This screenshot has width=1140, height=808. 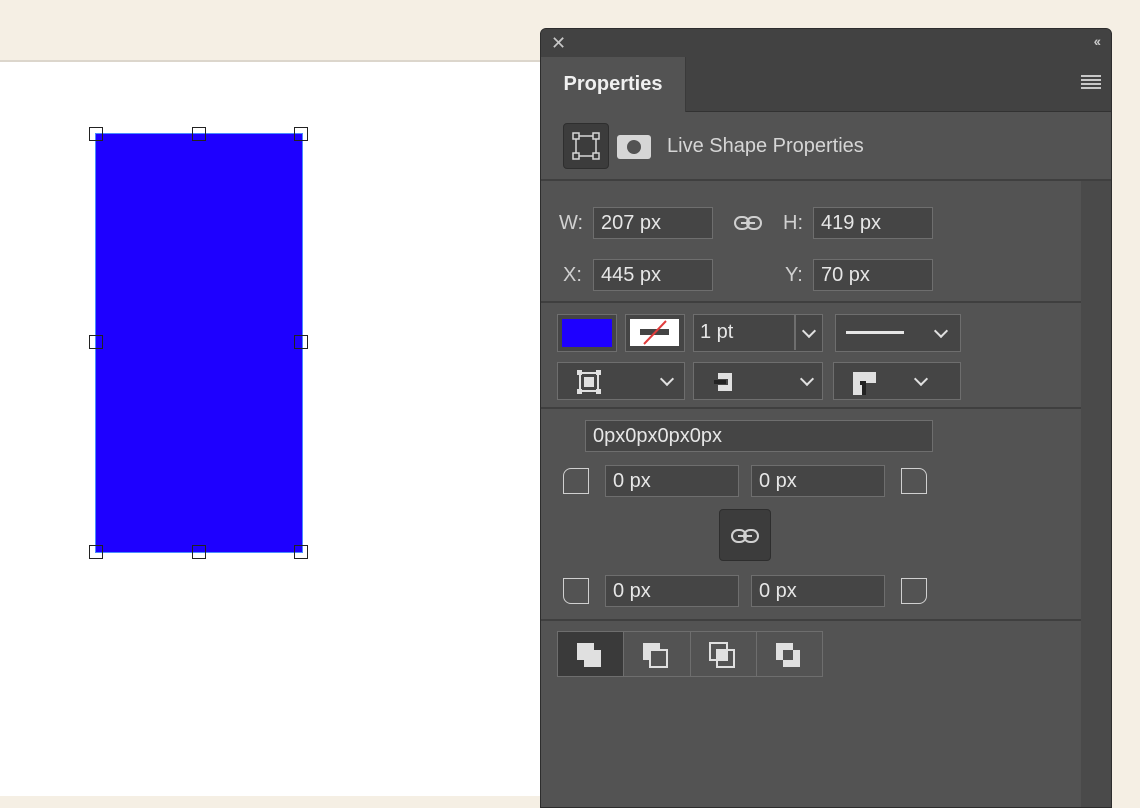 I want to click on corner-top-left-field: 0 px, so click(x=672, y=481).